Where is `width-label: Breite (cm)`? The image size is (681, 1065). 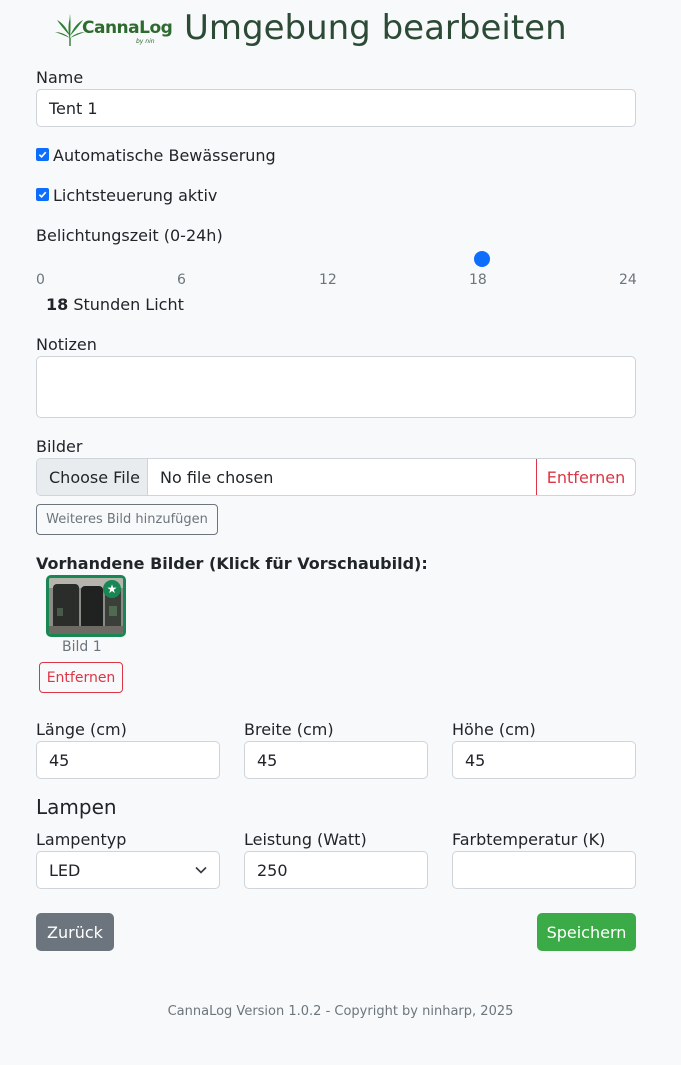
width-label: Breite (cm) is located at coordinates (289, 729).